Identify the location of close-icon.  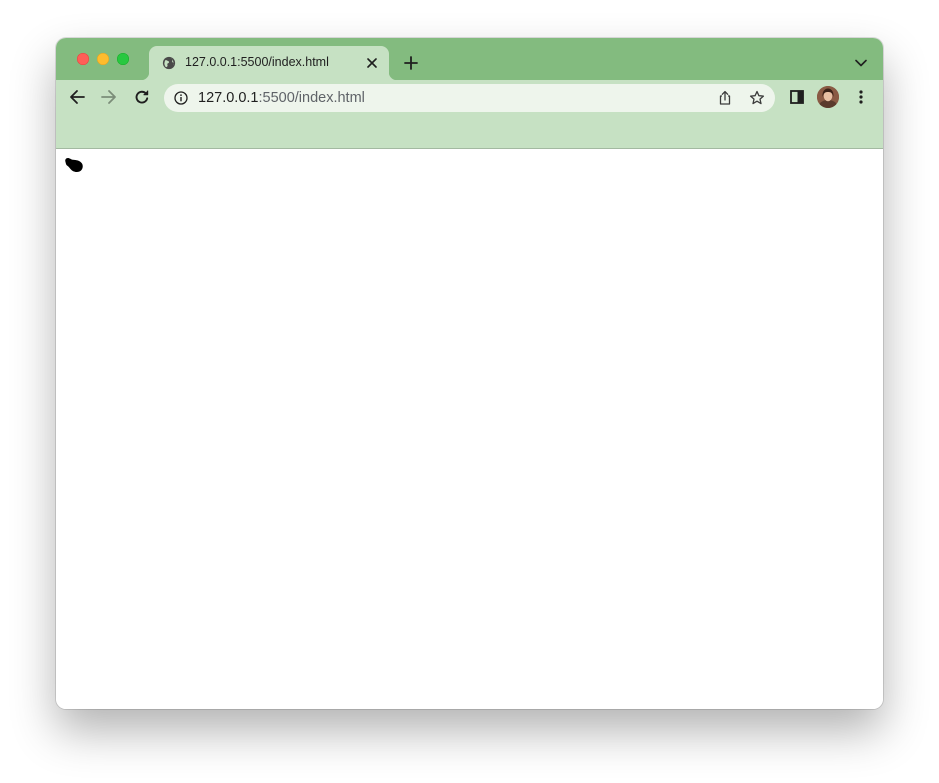
(372, 63).